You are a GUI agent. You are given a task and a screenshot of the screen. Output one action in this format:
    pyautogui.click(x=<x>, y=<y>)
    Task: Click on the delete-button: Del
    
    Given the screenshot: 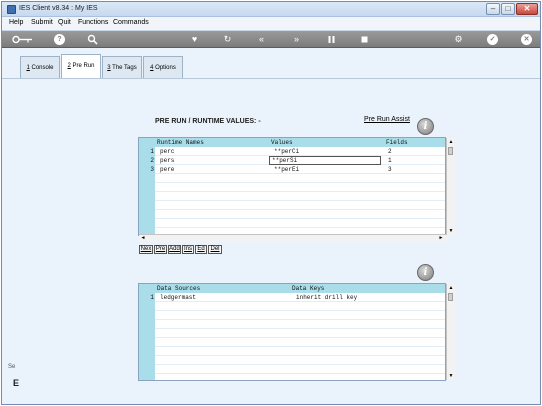 What is the action you would take?
    pyautogui.click(x=215, y=249)
    